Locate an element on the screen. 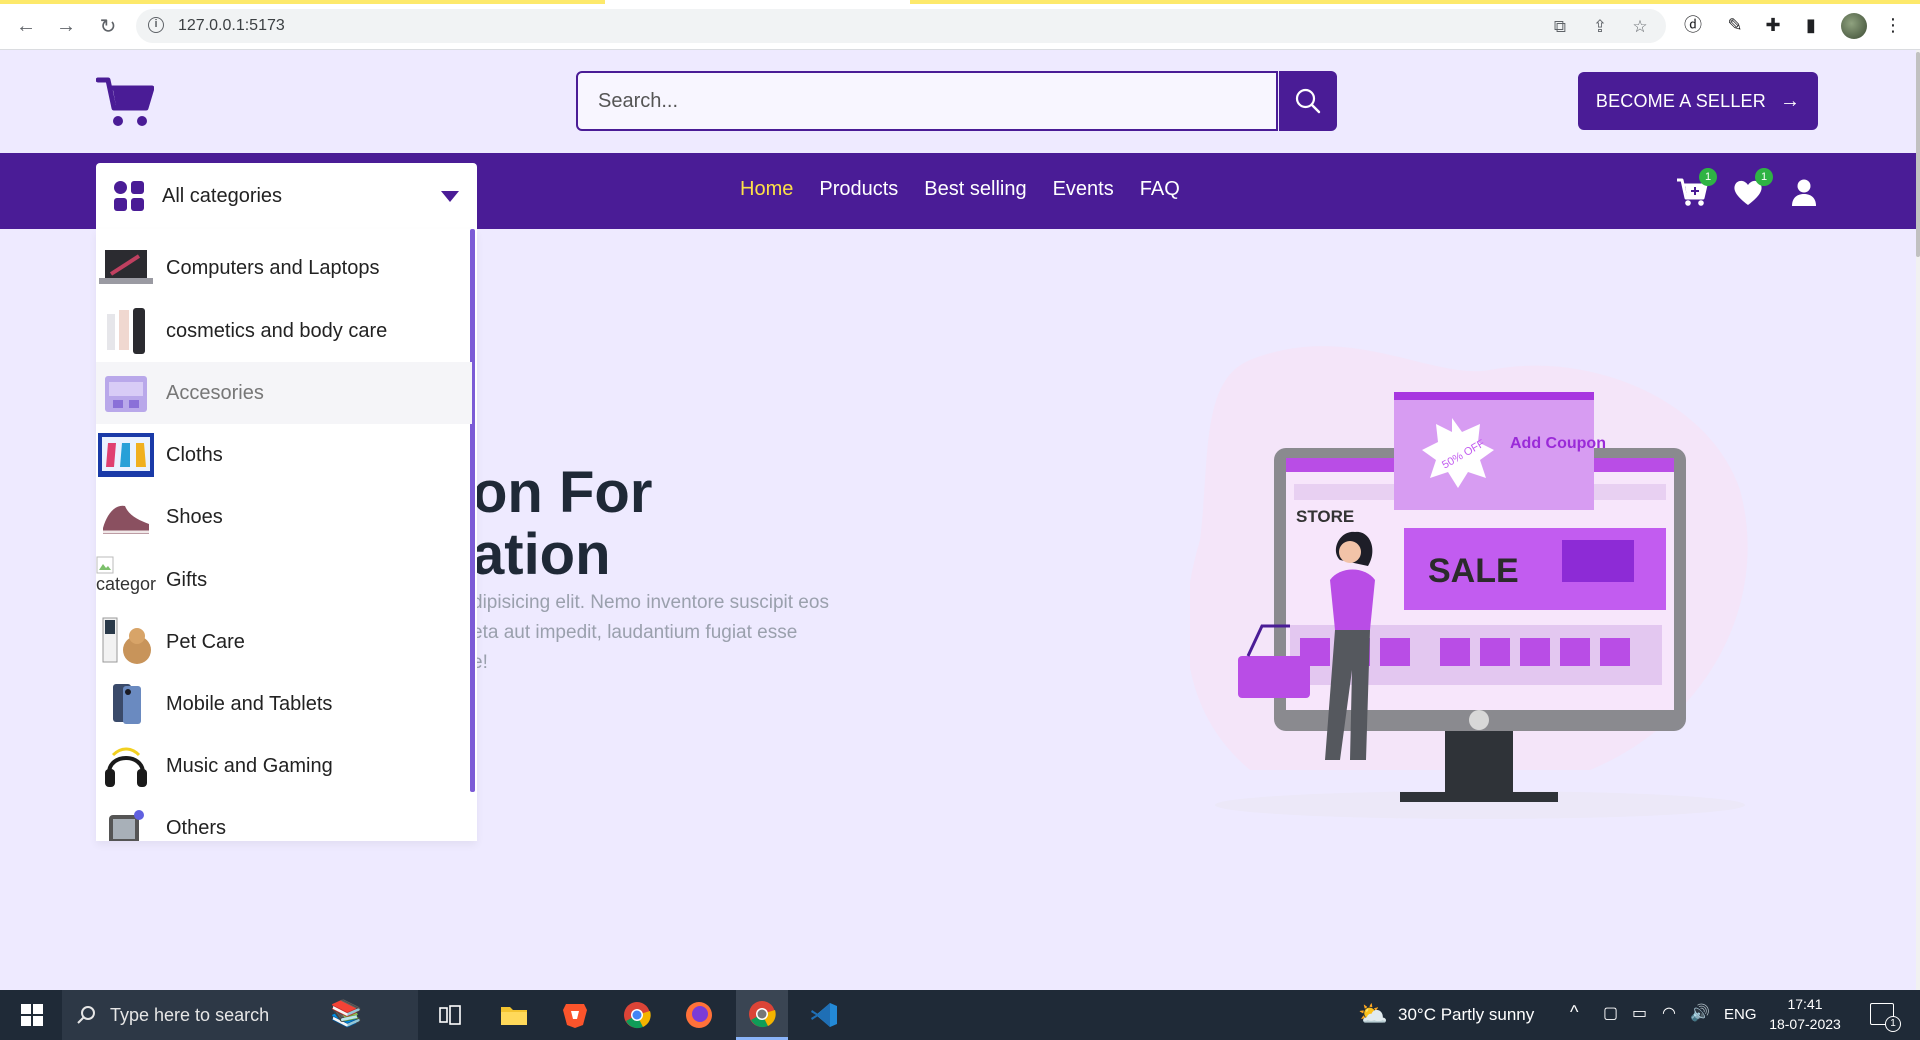  vscode-icon is located at coordinates (824, 1015).